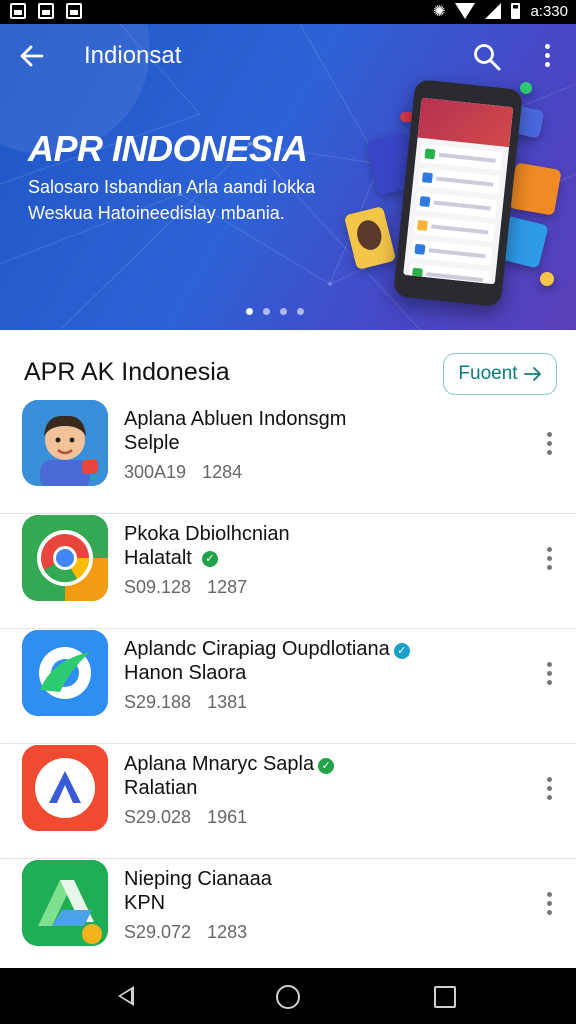 This screenshot has width=576, height=1024. What do you see at coordinates (65, 673) in the screenshot?
I see `sync-arrow-icon` at bounding box center [65, 673].